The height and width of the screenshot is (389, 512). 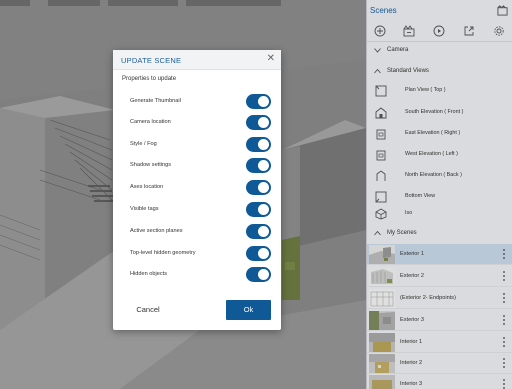 What do you see at coordinates (155, 101) in the screenshot?
I see `option-label: Generate Thumbnail` at bounding box center [155, 101].